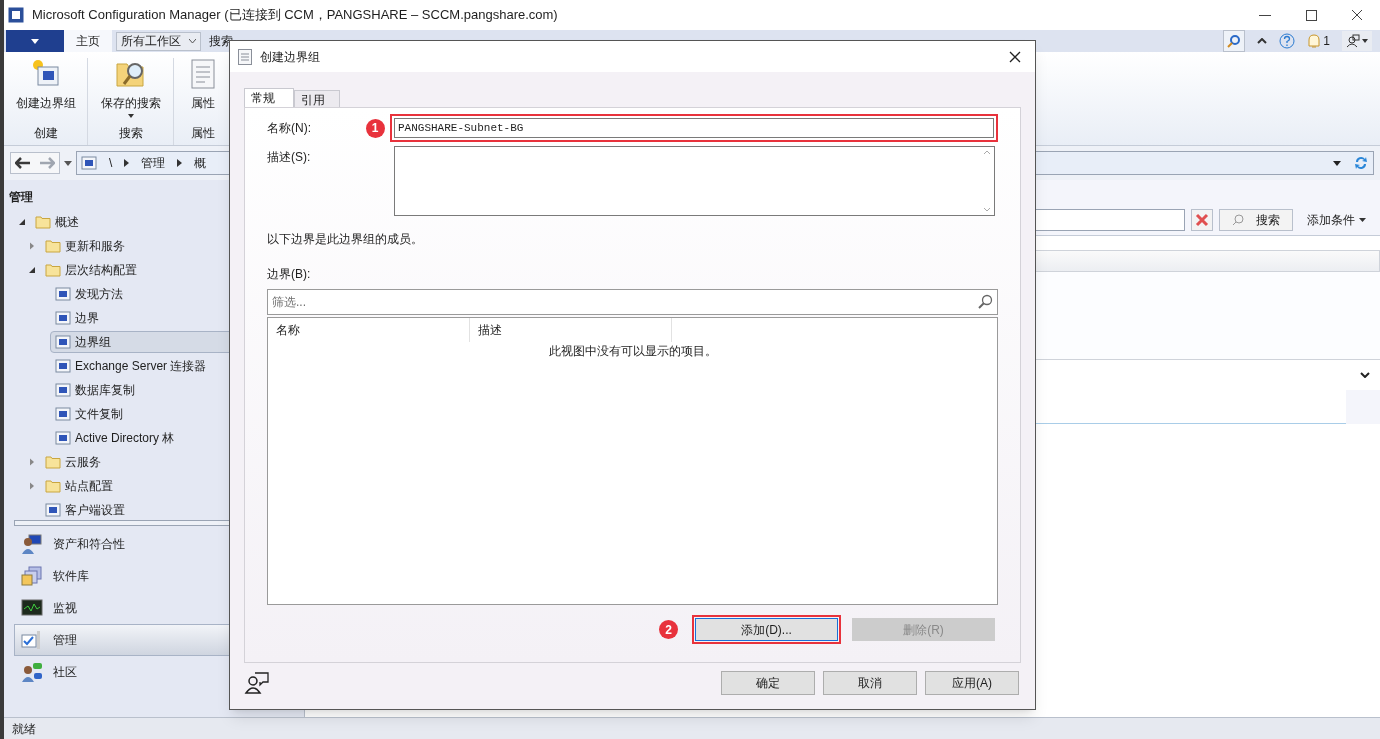 Image resolution: width=1380 pixels, height=739 pixels. Describe the element at coordinates (111, 163) in the screenshot. I see `breadcrumb-item: \` at that location.